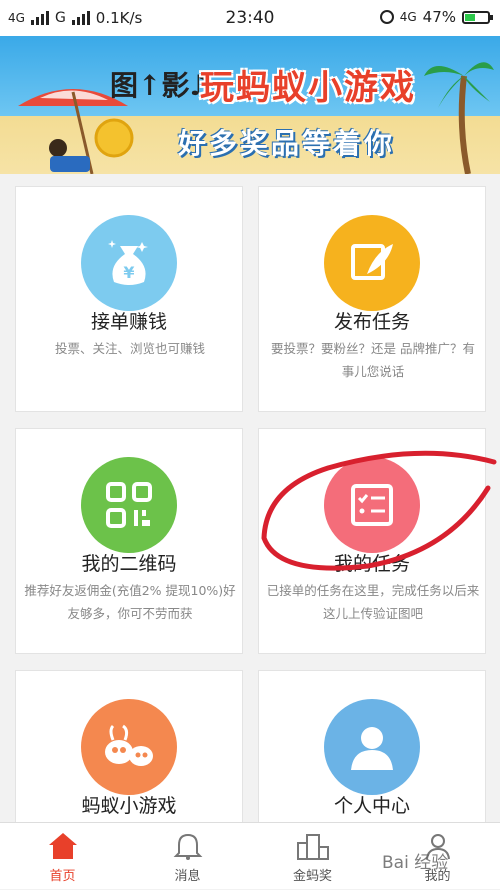  I want to click on card-title: 蚂蚁小游戏, so click(129, 806).